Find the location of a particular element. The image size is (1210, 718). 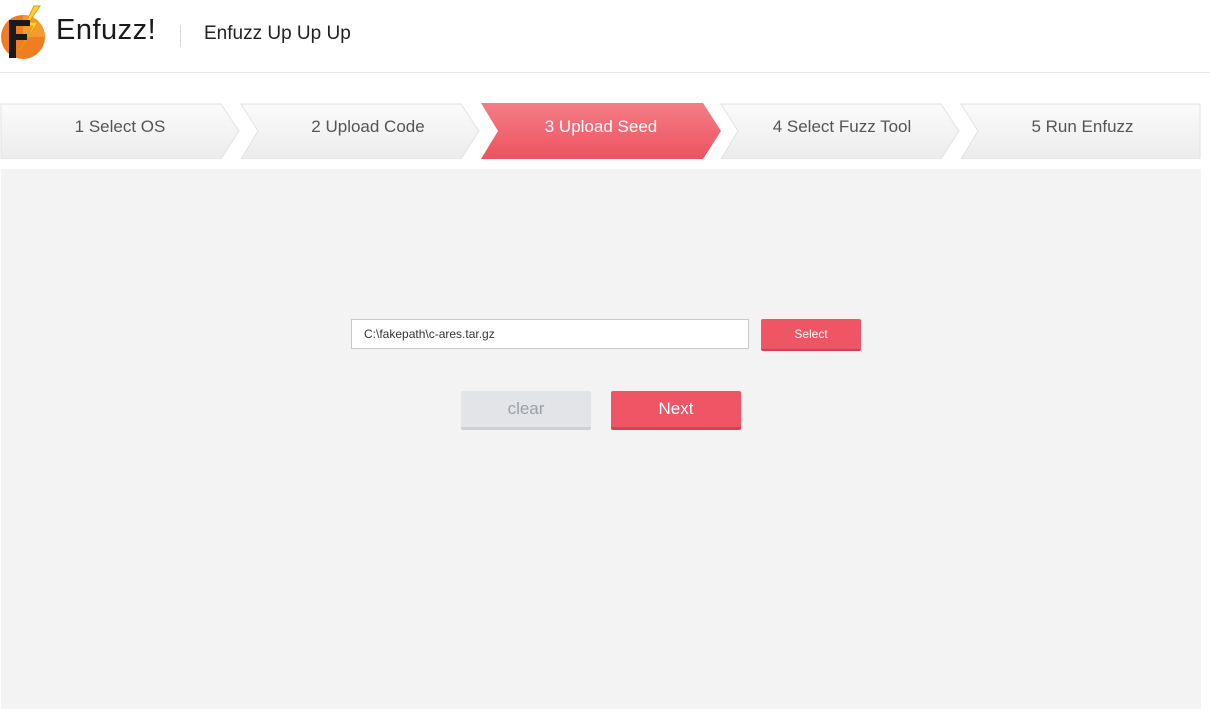

step-label: 3 Upload Seed is located at coordinates (601, 126).